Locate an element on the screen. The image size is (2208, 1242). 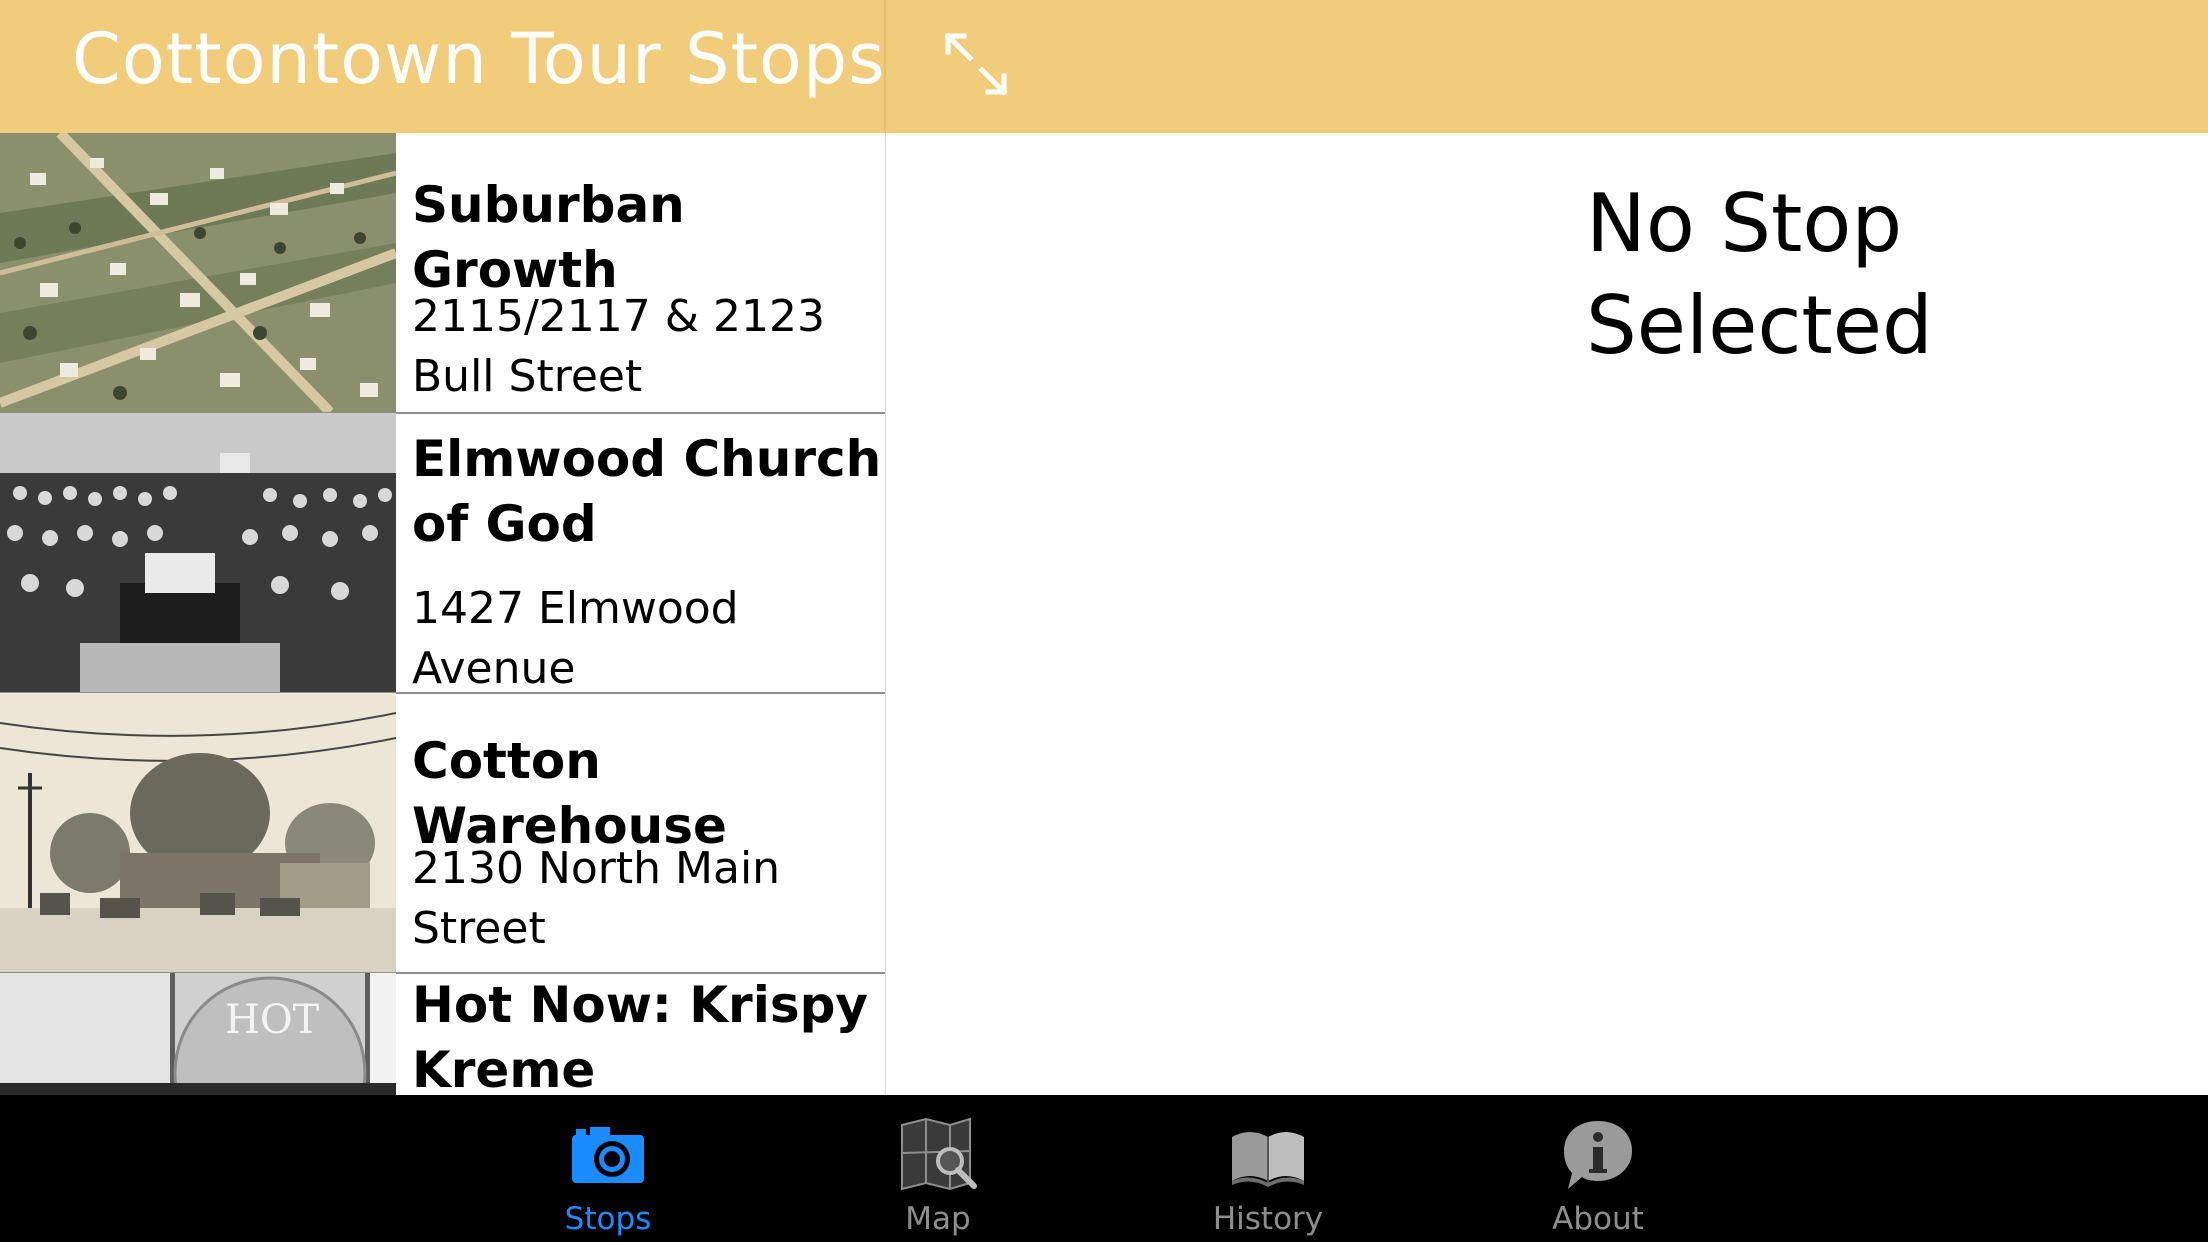
expand-arrows-icon is located at coordinates (976, 64).